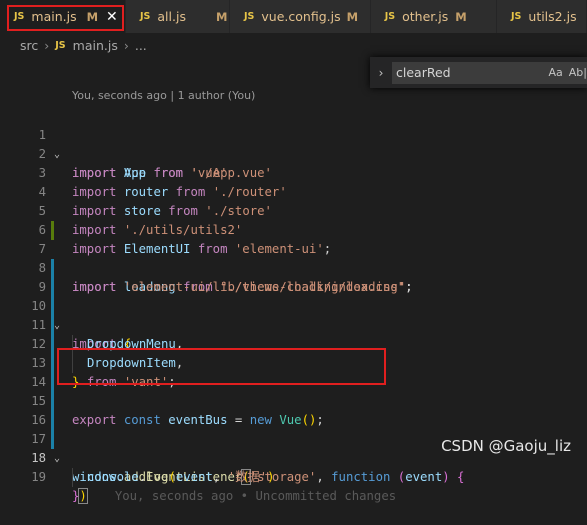 This screenshot has height=525, width=587. Describe the element at coordinates (424, 477) in the screenshot. I see `parameter: event` at that location.